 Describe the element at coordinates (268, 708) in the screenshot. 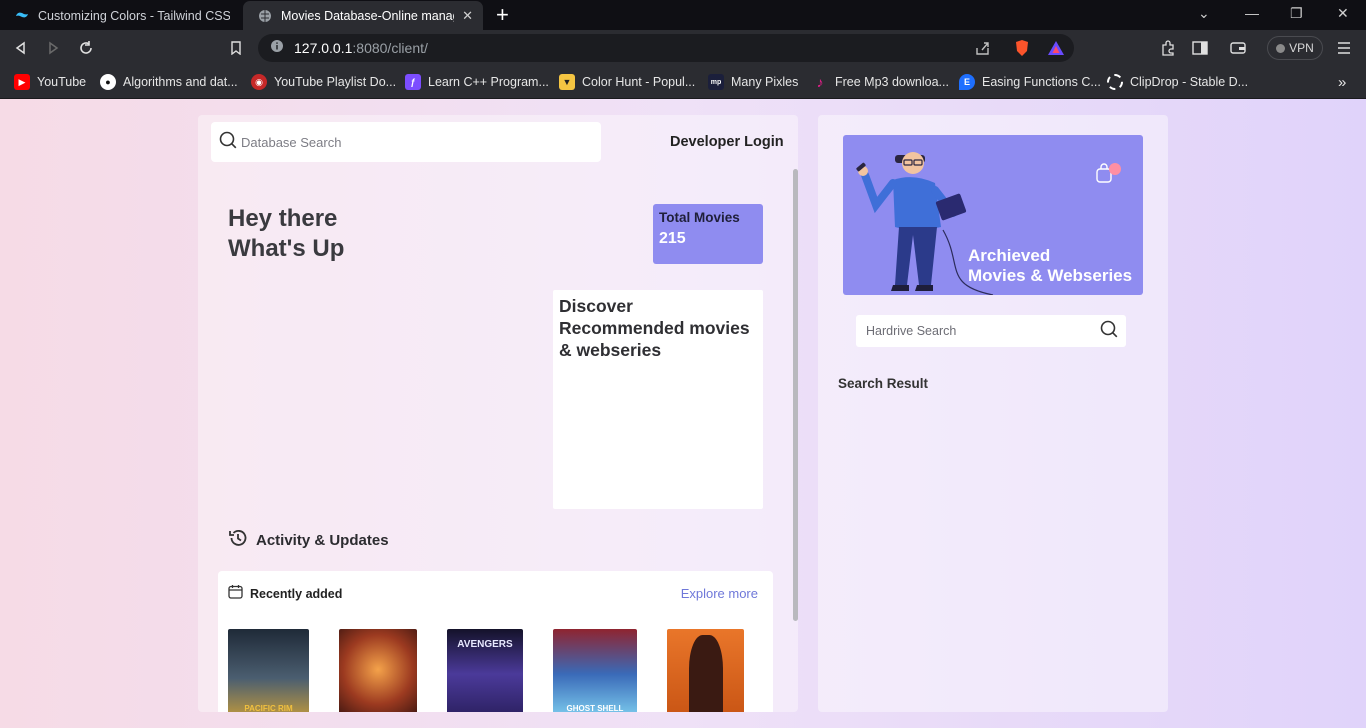

I see `poster-caption: PACIFIC RIM` at that location.